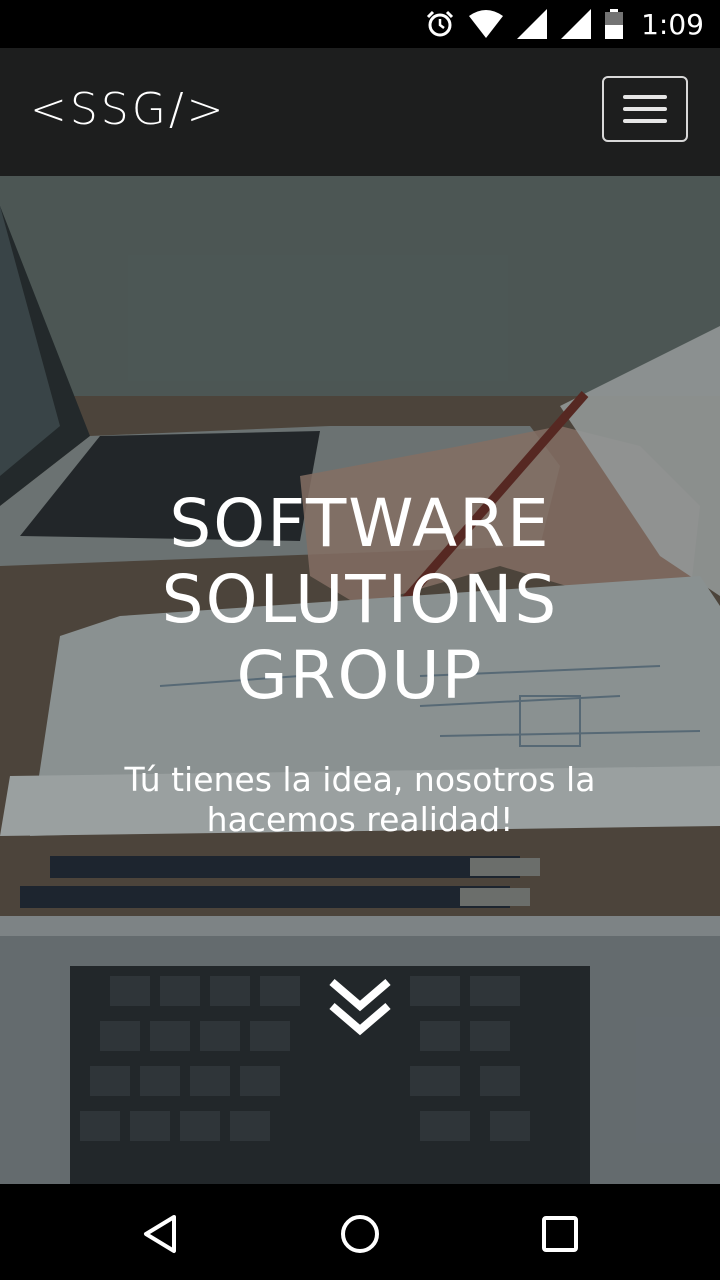 This screenshot has height=1280, width=720. Describe the element at coordinates (440, 24) in the screenshot. I see `alarm-icon` at that location.